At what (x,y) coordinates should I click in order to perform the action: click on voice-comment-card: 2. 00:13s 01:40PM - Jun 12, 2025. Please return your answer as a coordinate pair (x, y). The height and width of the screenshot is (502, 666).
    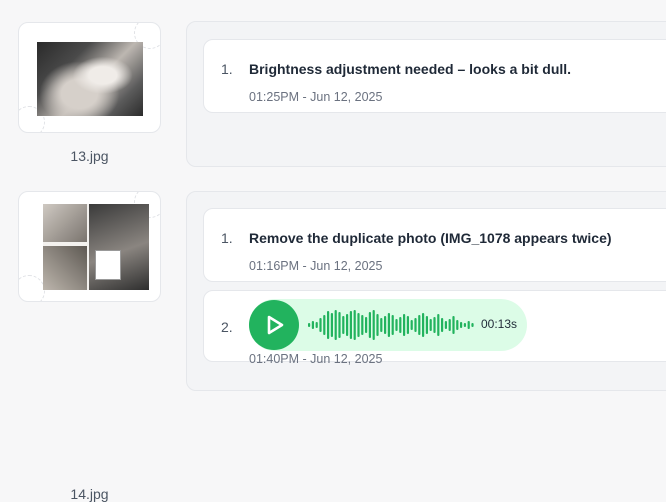
    Looking at the image, I should click on (434, 328).